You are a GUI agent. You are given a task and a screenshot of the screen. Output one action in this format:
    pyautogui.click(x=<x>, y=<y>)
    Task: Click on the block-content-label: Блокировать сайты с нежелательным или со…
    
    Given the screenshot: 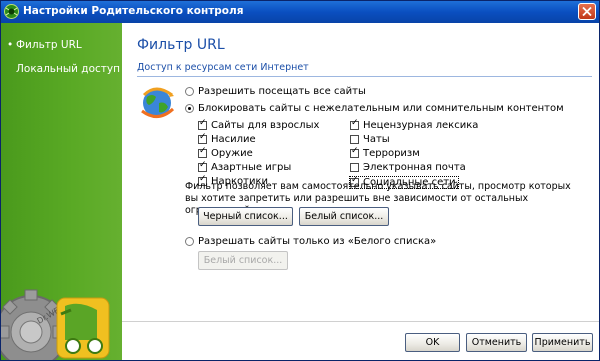 What is the action you would take?
    pyautogui.click(x=381, y=108)
    